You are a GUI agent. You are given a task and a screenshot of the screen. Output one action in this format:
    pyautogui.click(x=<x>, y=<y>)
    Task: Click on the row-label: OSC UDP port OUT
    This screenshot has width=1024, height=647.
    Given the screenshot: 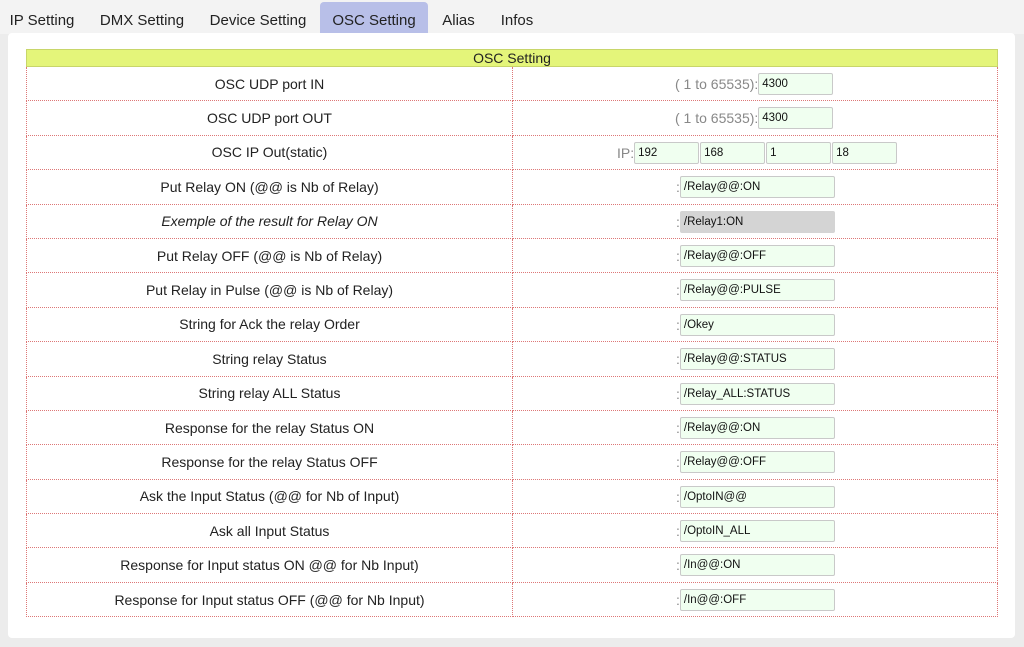 What is the action you would take?
    pyautogui.click(x=269, y=118)
    